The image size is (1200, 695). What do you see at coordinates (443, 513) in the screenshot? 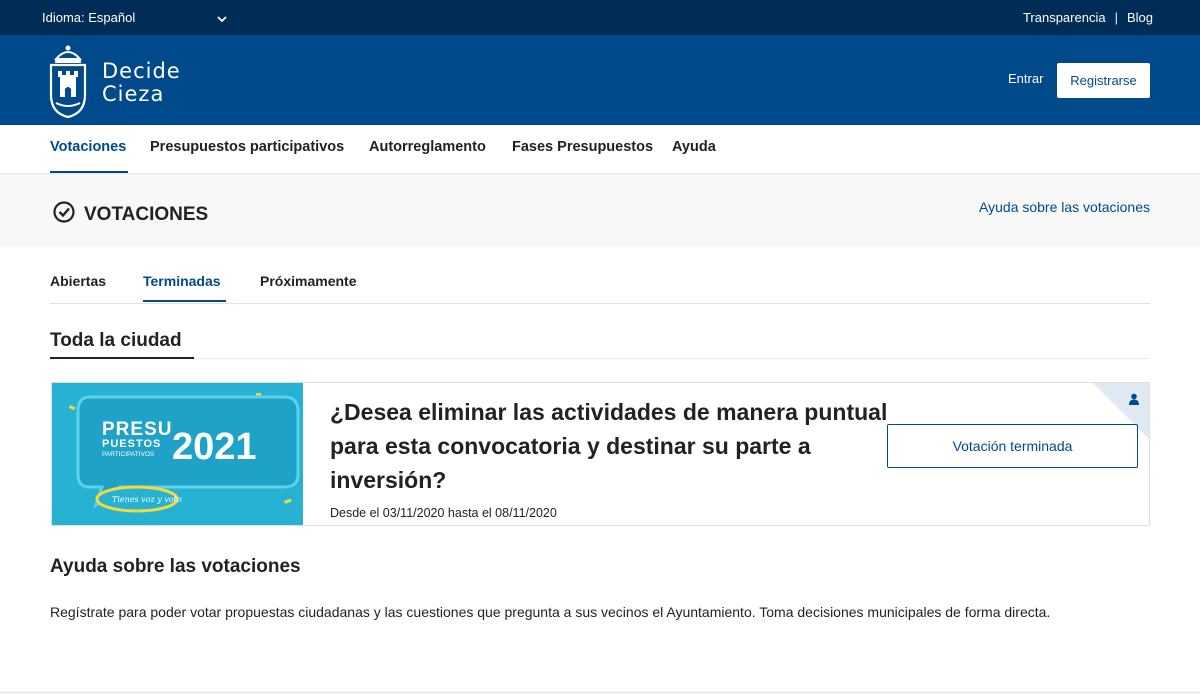
I see `poll-dates: Desde el 03/11/2020 hasta el 08/11/2020` at bounding box center [443, 513].